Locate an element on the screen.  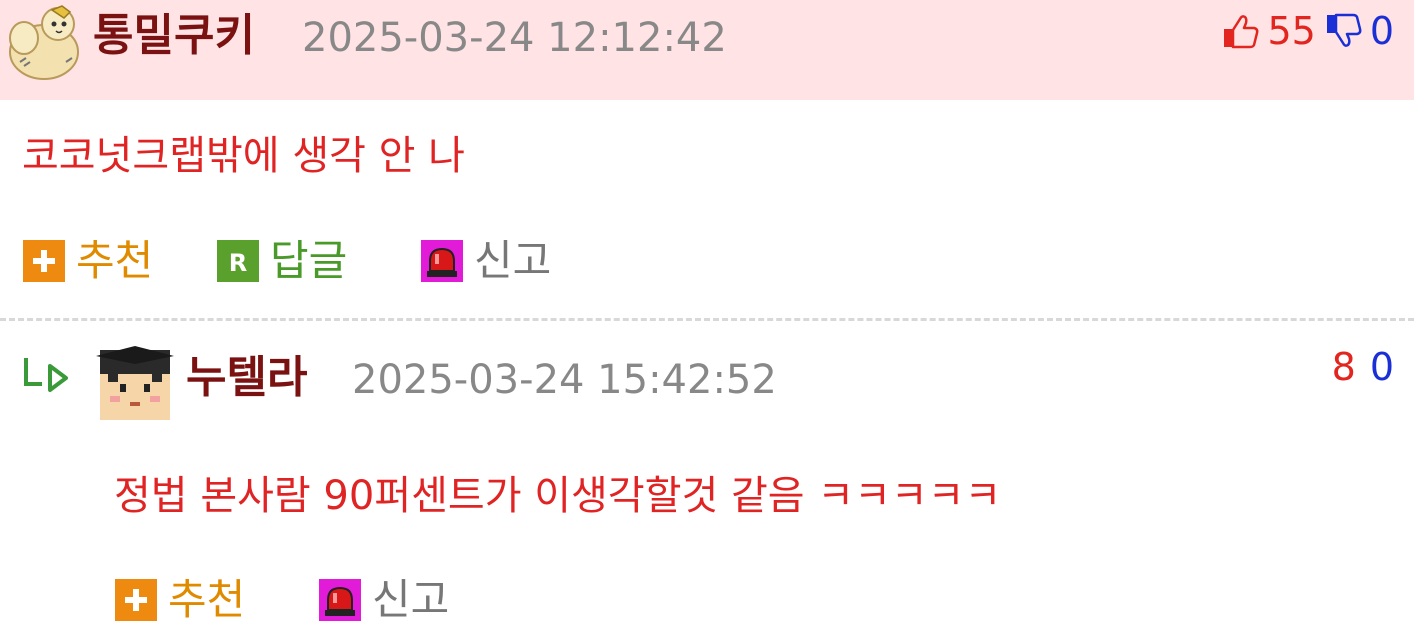
report-button: 신고 is located at coordinates (485, 261).